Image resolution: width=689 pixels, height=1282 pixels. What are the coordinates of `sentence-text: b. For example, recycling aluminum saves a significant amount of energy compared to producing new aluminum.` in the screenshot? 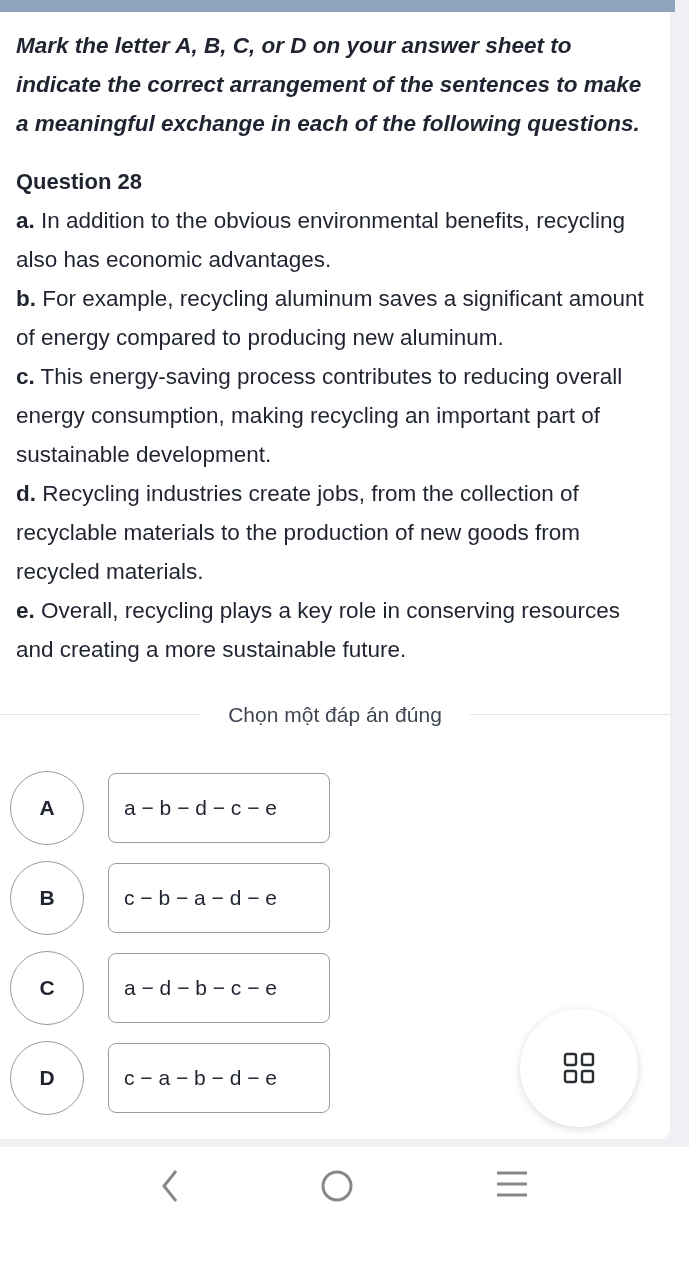 It's located at (330, 318).